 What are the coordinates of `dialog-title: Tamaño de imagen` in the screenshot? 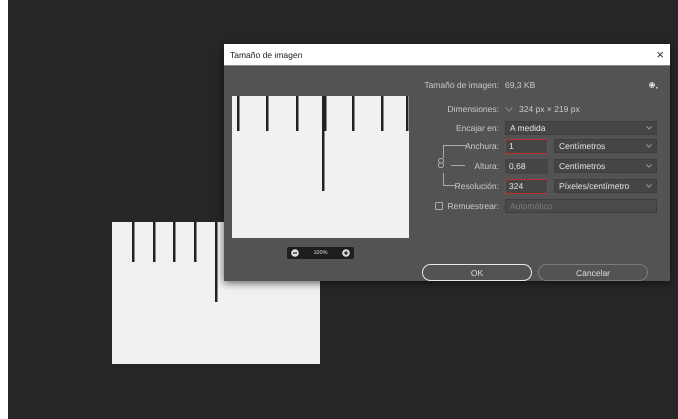 It's located at (266, 55).